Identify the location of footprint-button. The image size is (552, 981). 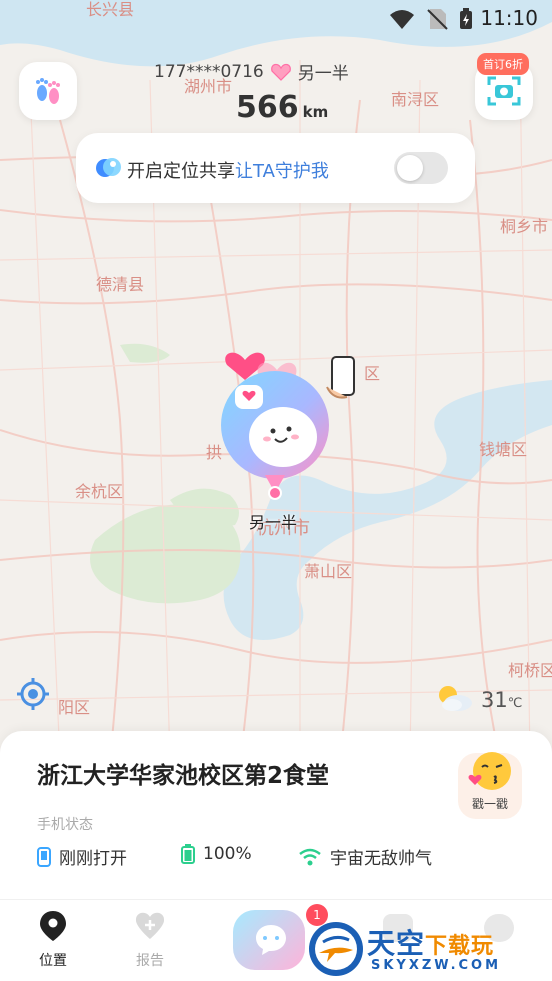
(48, 91).